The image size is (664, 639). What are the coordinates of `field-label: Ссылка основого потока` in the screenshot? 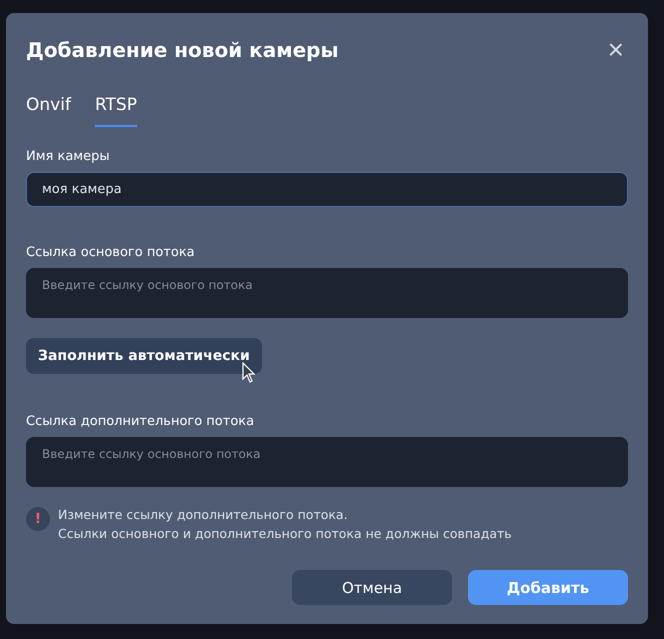 It's located at (111, 252).